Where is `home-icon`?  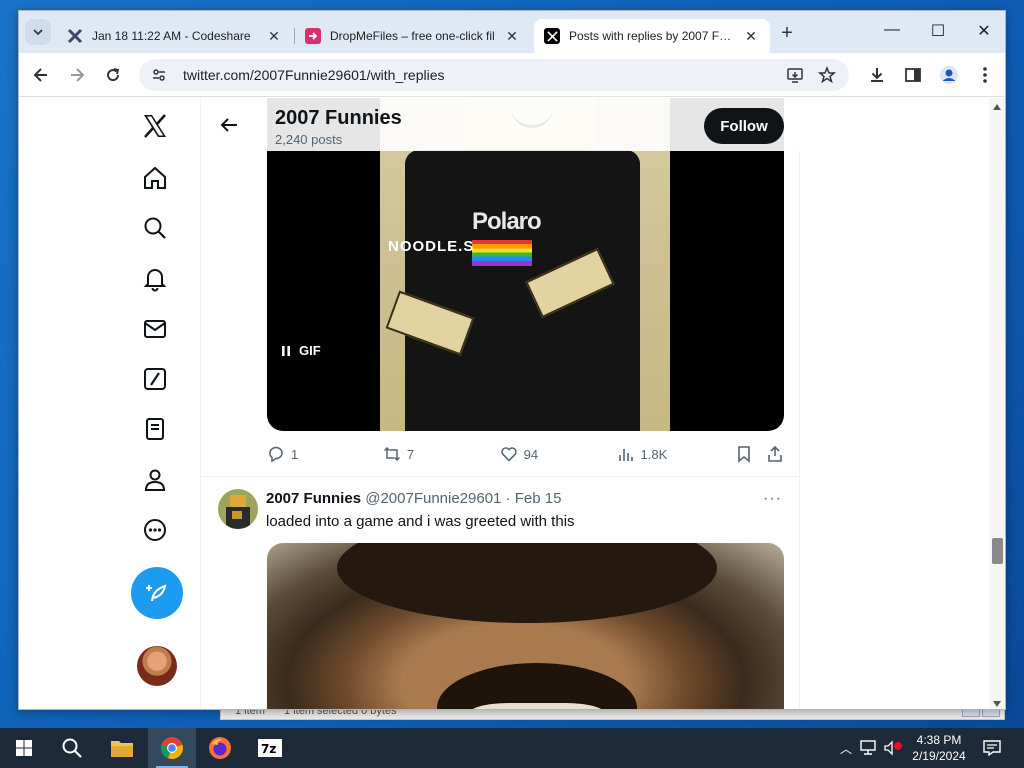 home-icon is located at coordinates (155, 178).